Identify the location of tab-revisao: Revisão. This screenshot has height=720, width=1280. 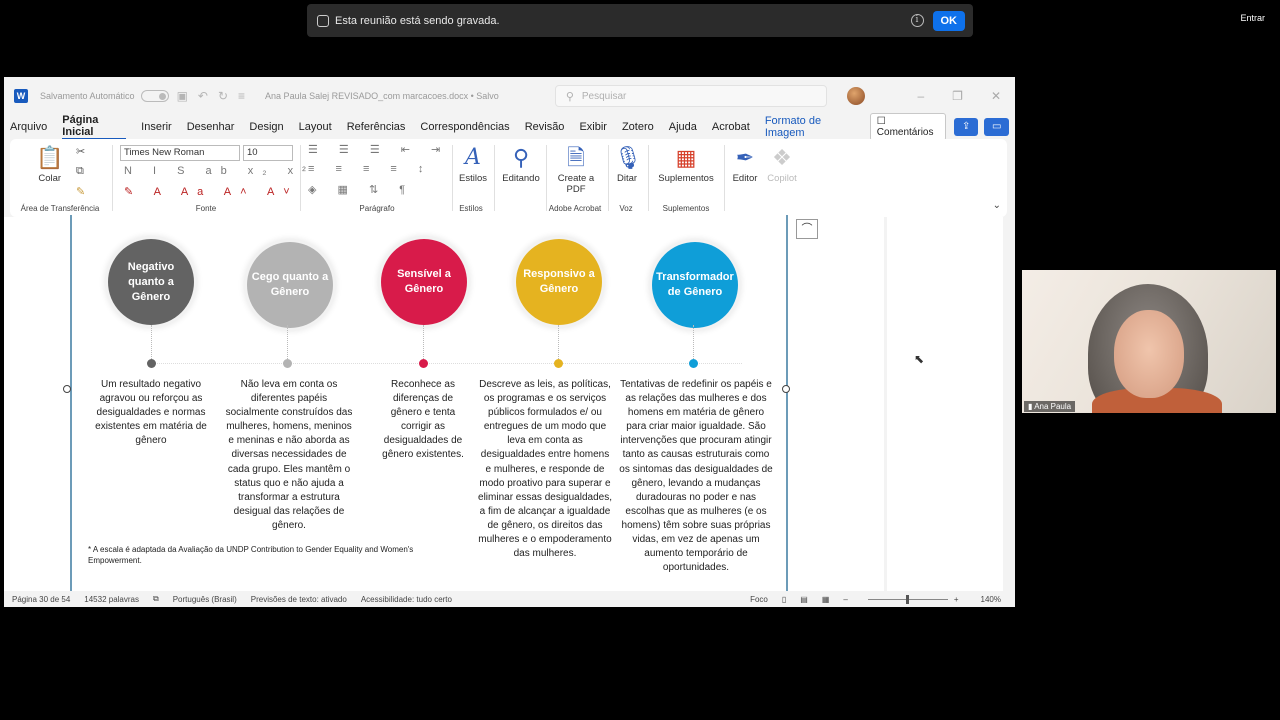
(545, 127).